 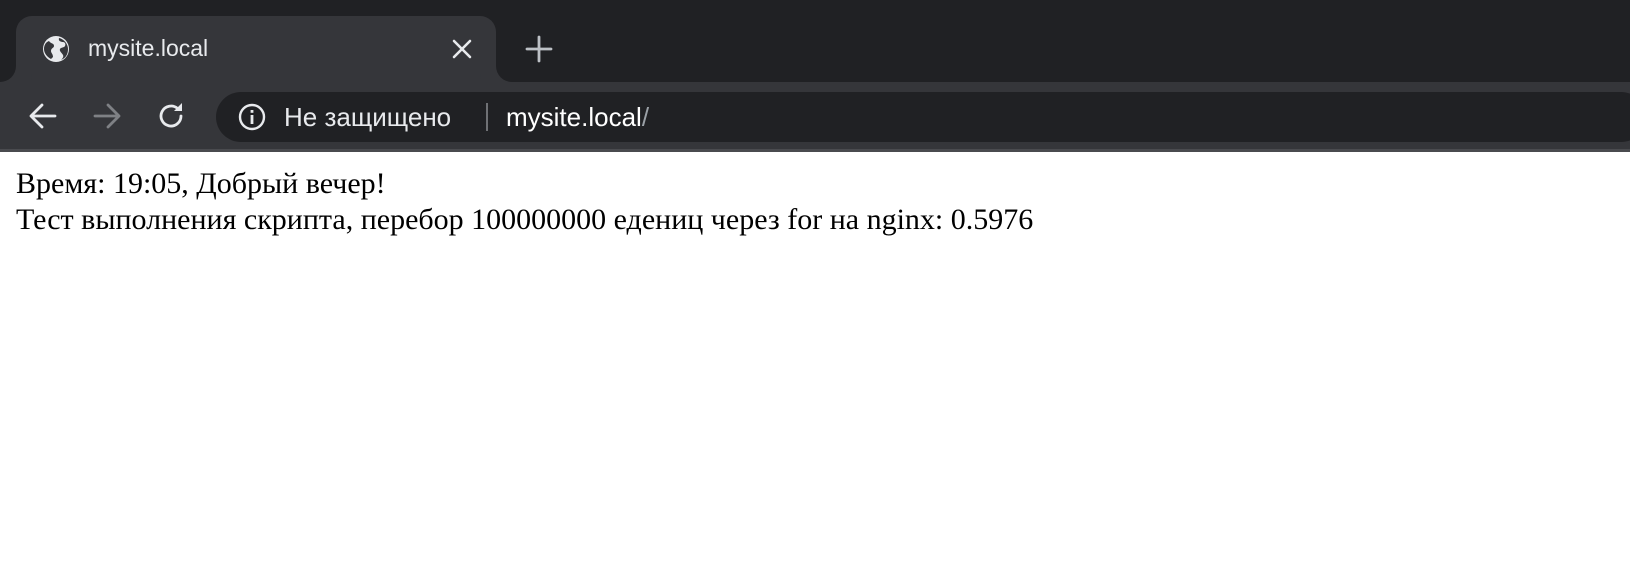 What do you see at coordinates (56, 49) in the screenshot?
I see `globe-icon` at bounding box center [56, 49].